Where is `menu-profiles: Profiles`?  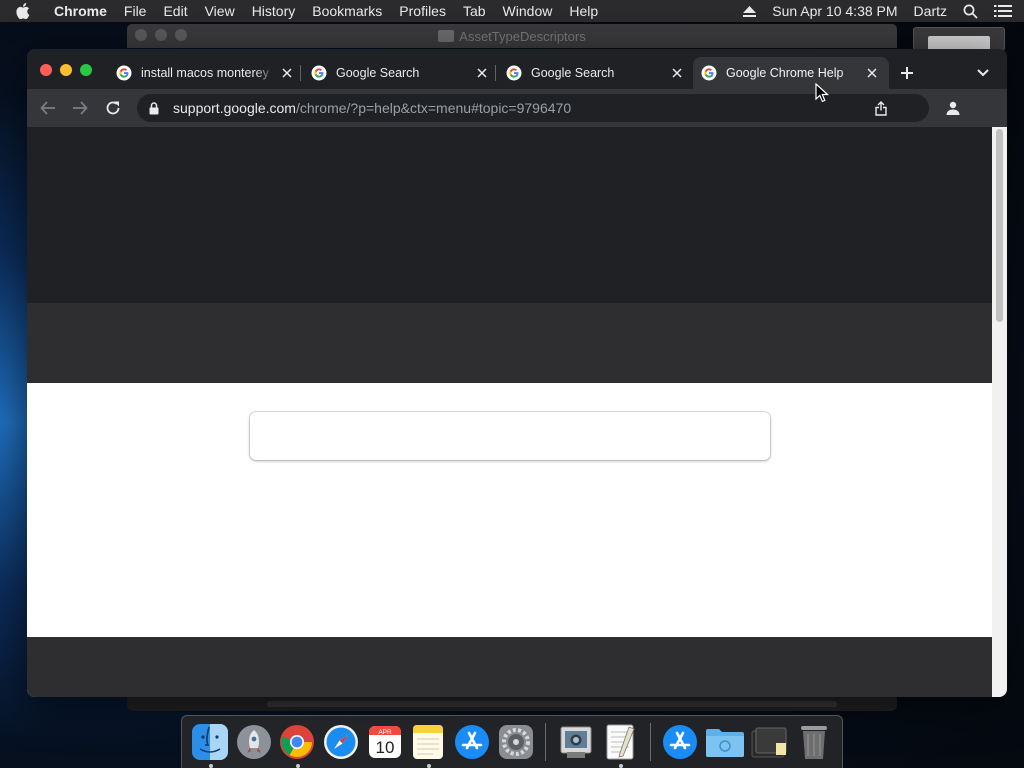 menu-profiles: Profiles is located at coordinates (422, 11).